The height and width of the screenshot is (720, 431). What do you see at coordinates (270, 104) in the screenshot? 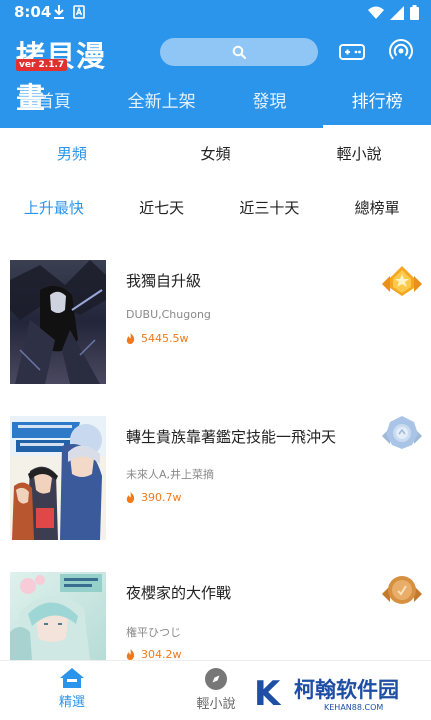
I see `tab-discover: 發現` at bounding box center [270, 104].